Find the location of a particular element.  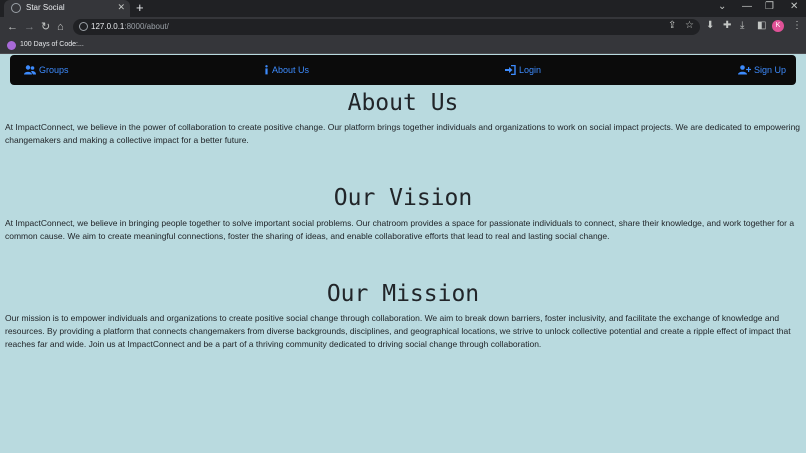

user-plus-icon is located at coordinates (744, 70).